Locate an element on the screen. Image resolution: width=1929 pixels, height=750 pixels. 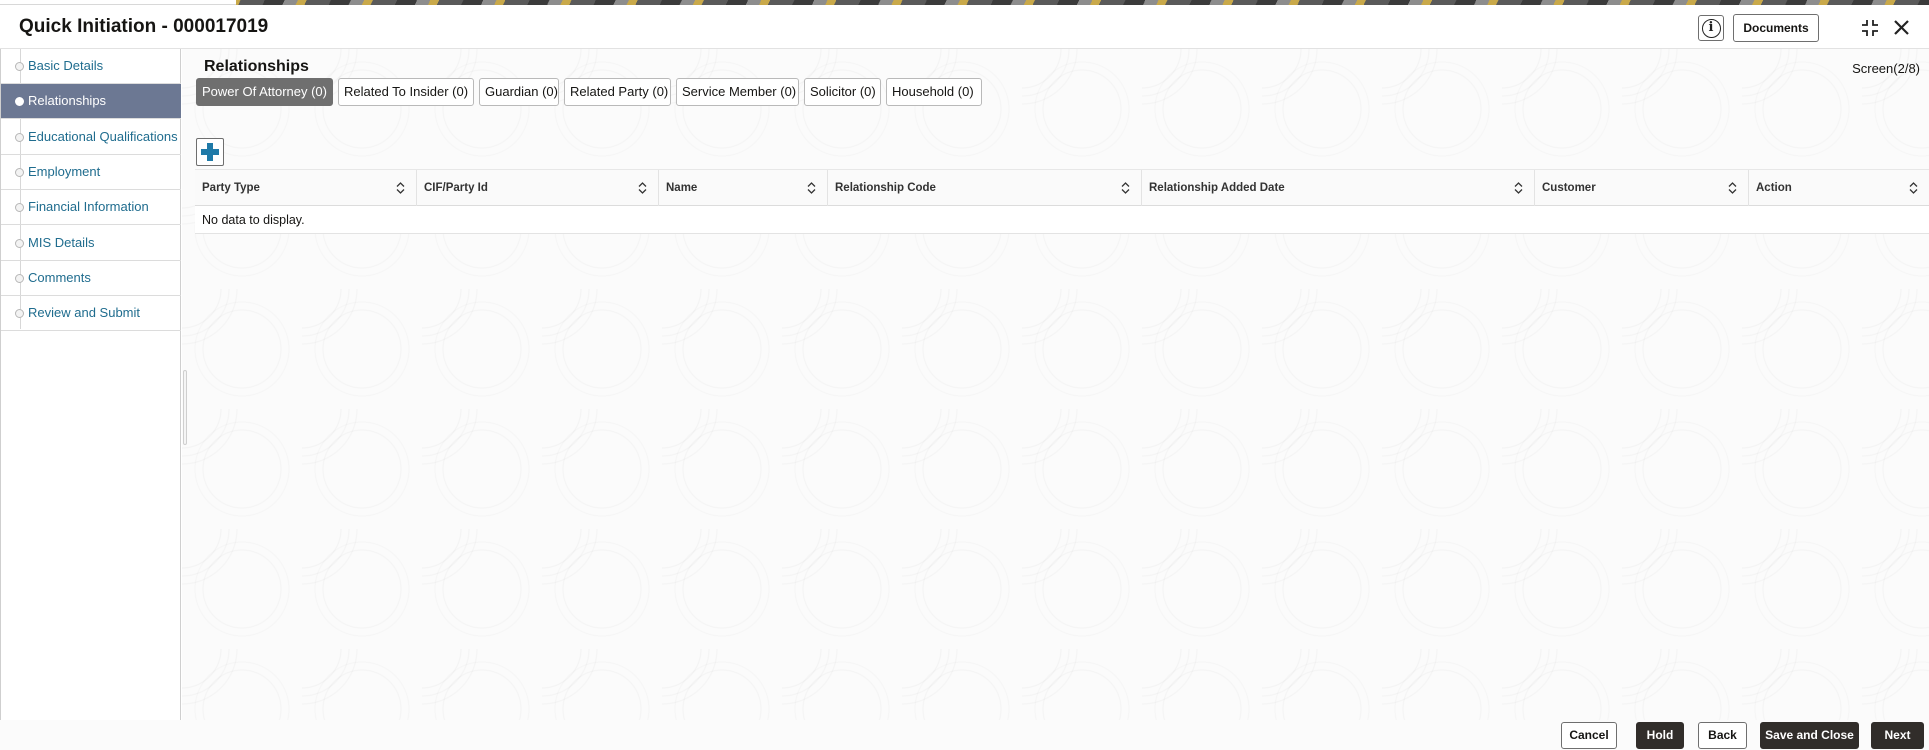
add-relationship-button is located at coordinates (210, 152).